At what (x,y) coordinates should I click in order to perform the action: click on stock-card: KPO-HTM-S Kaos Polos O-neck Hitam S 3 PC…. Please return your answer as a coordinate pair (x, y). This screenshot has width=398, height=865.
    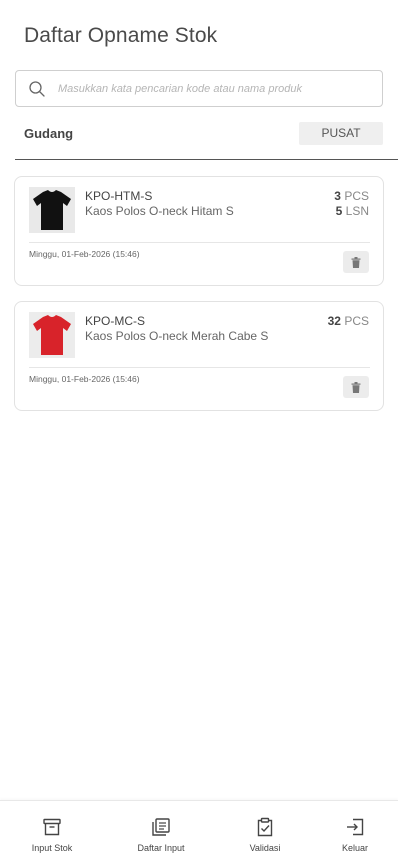
    Looking at the image, I should click on (199, 231).